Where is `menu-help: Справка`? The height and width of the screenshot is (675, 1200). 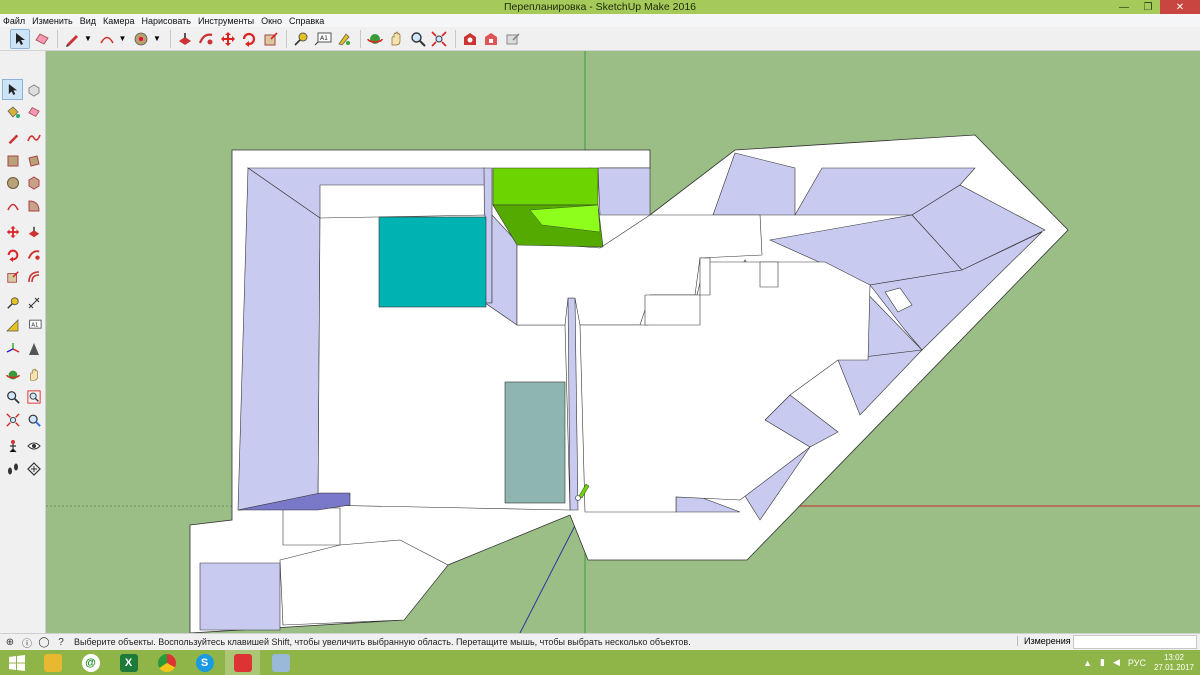
menu-help: Справка is located at coordinates (306, 21).